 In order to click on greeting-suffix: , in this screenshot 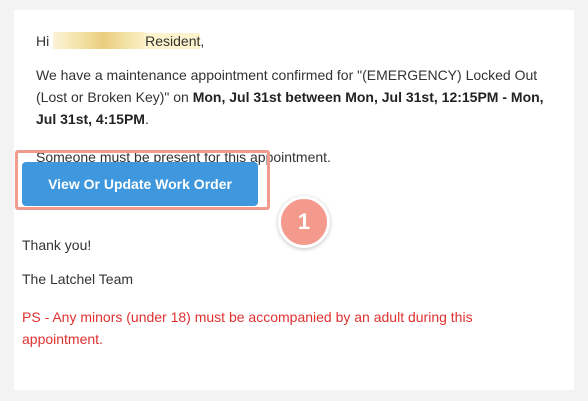, I will do `click(202, 41)`.